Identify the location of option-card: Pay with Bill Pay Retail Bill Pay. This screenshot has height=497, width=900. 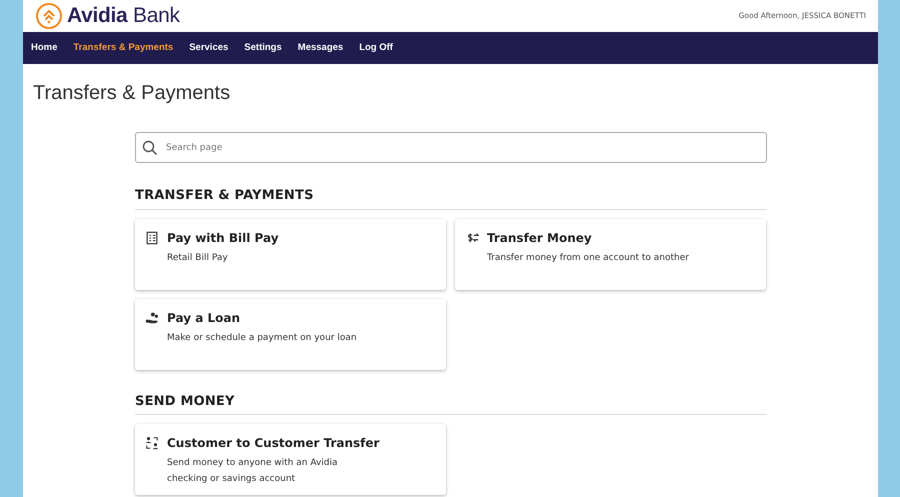
(290, 254).